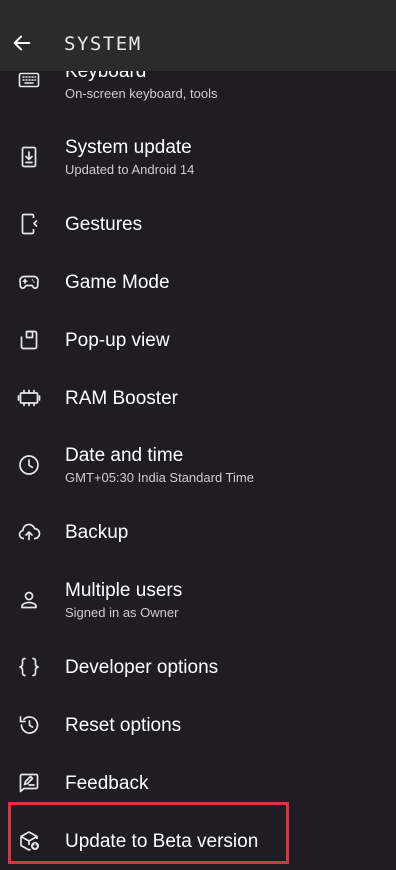  I want to click on list-item-label: Date and time, so click(124, 455).